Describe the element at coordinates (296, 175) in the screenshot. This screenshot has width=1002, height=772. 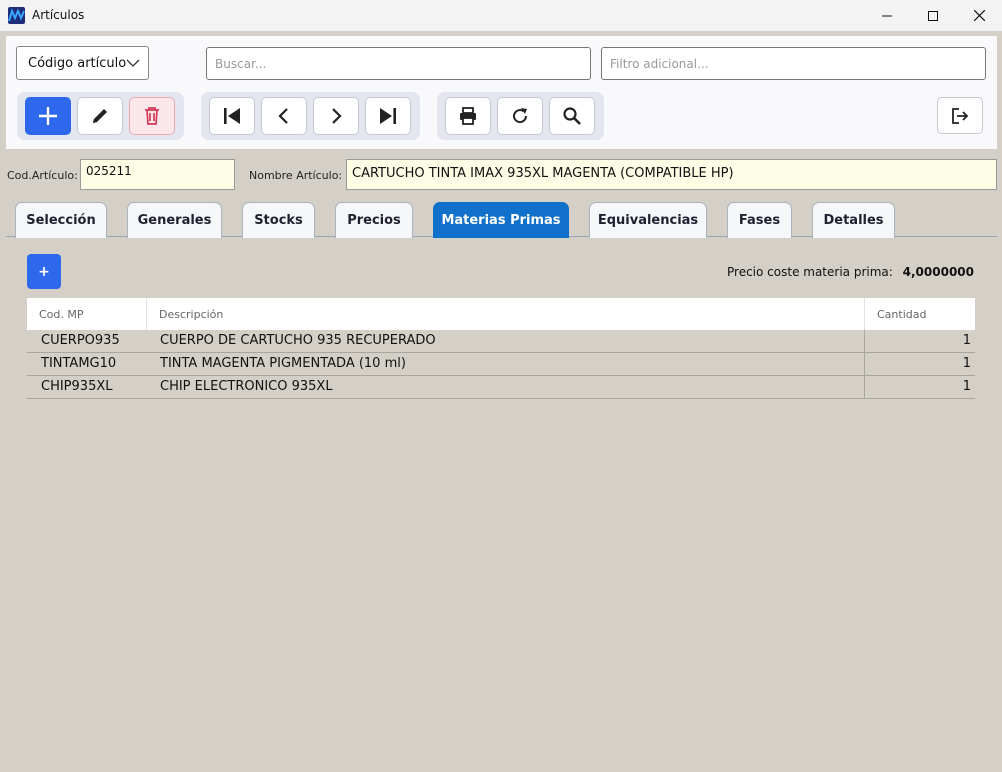
I see `name-label: Nombre Artículo:` at that location.